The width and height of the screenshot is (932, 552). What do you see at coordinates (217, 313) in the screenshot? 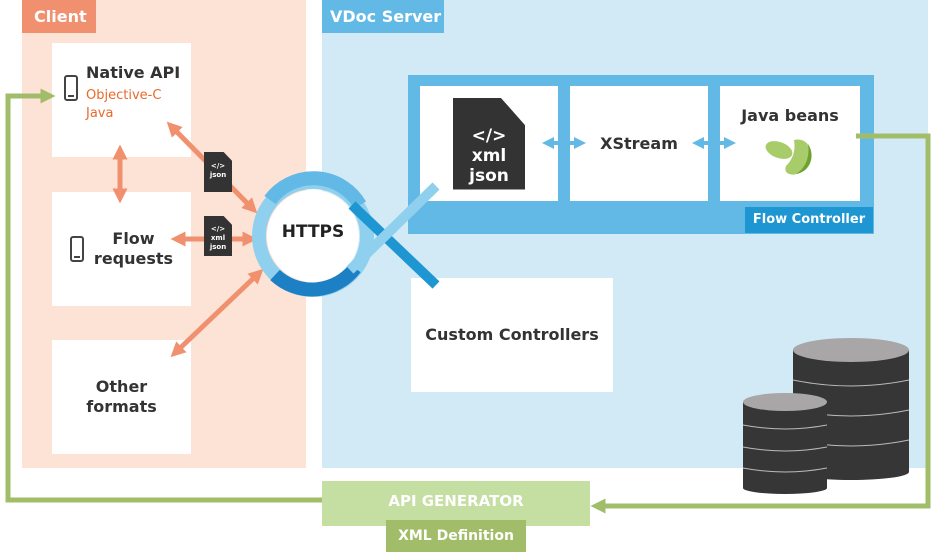
I see `other-https-arrow` at bounding box center [217, 313].